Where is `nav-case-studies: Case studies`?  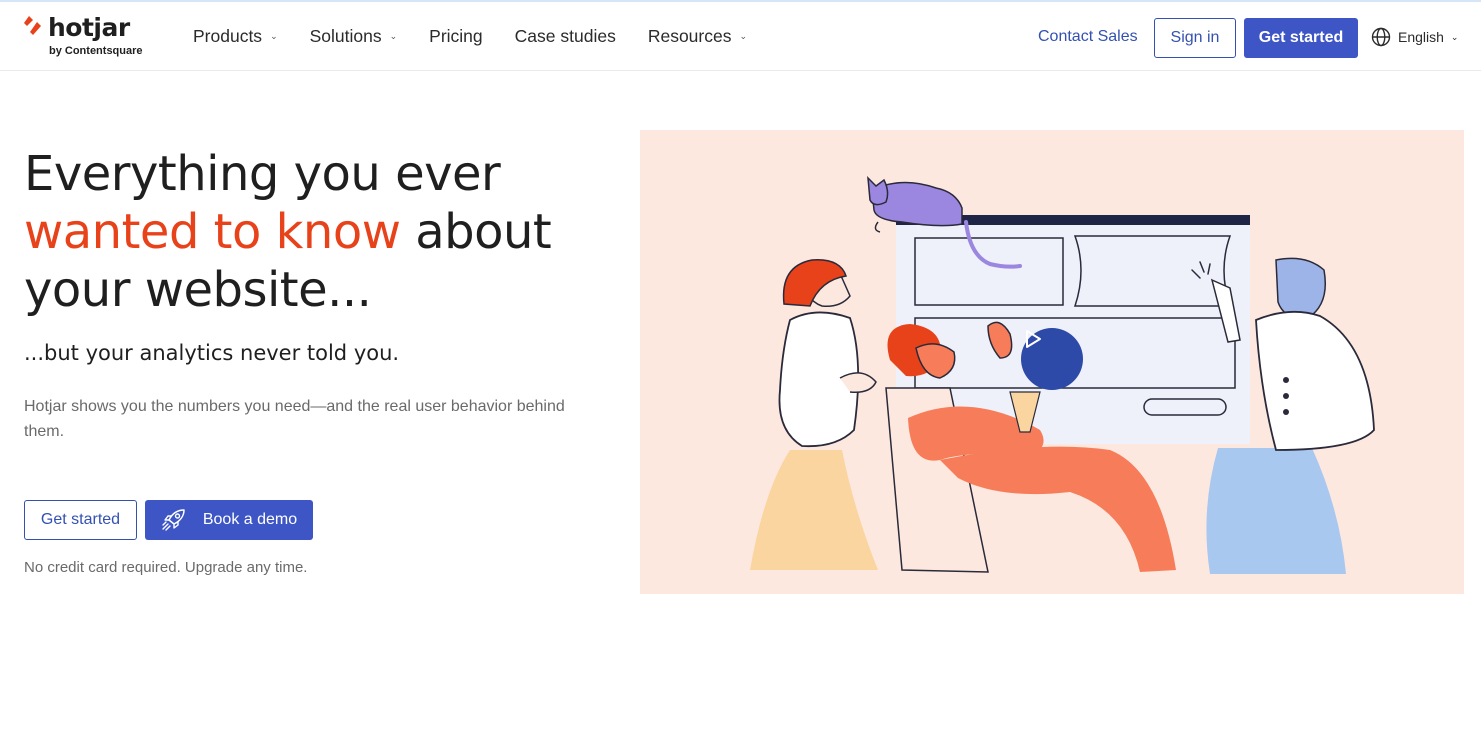
nav-case-studies: Case studies is located at coordinates (565, 36).